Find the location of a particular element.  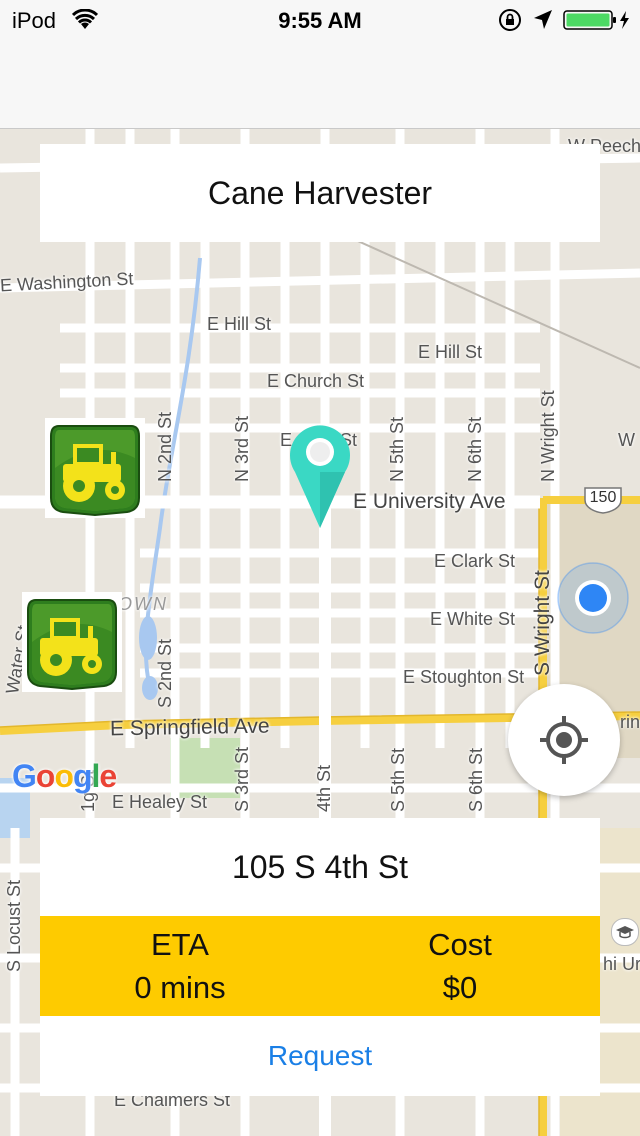

street-label: N Wright St is located at coordinates (548, 436).